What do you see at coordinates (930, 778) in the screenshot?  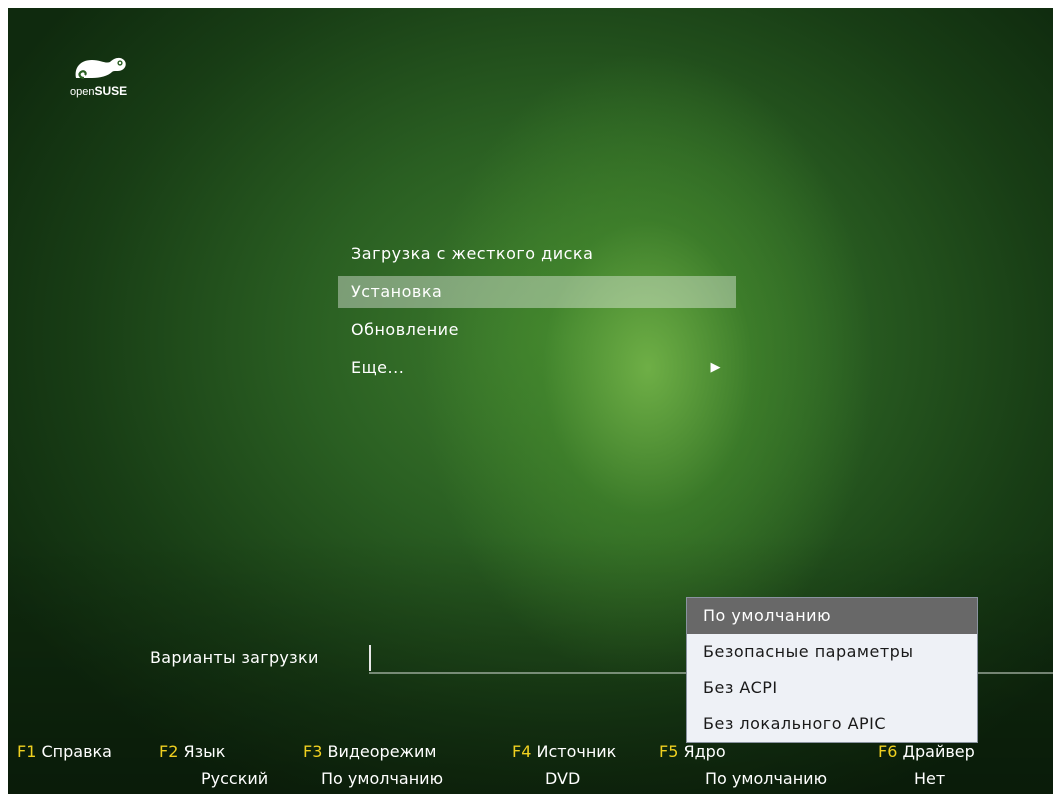 I see `fkey-driver-value: Нет` at bounding box center [930, 778].